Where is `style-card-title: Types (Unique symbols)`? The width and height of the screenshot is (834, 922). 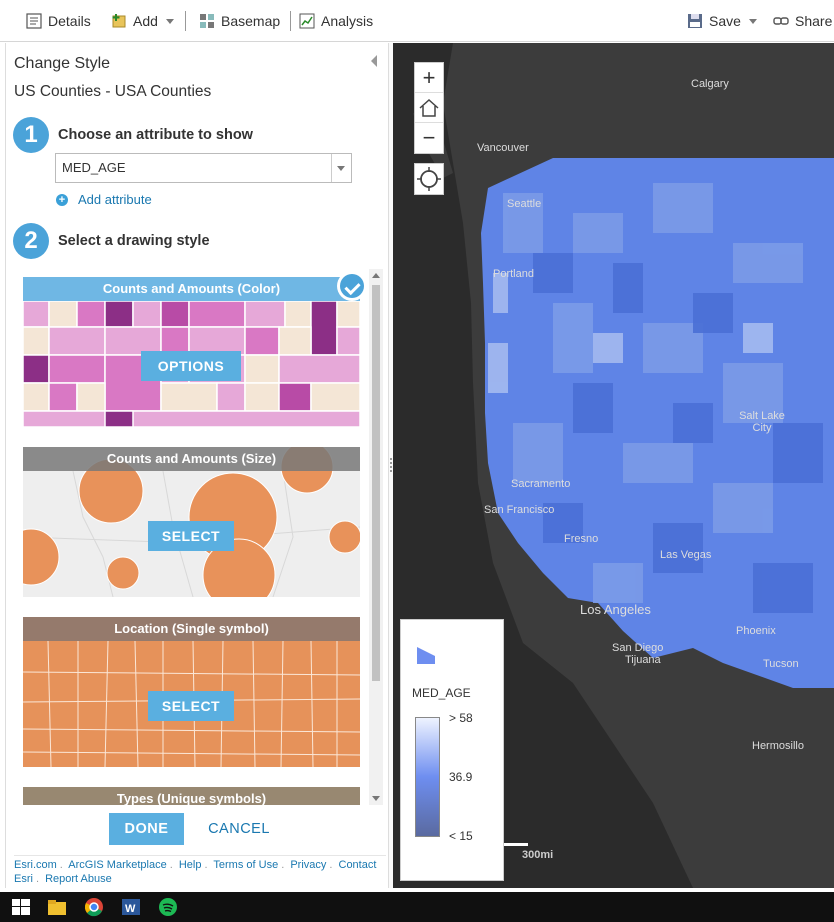 style-card-title: Types (Unique symbols) is located at coordinates (191, 796).